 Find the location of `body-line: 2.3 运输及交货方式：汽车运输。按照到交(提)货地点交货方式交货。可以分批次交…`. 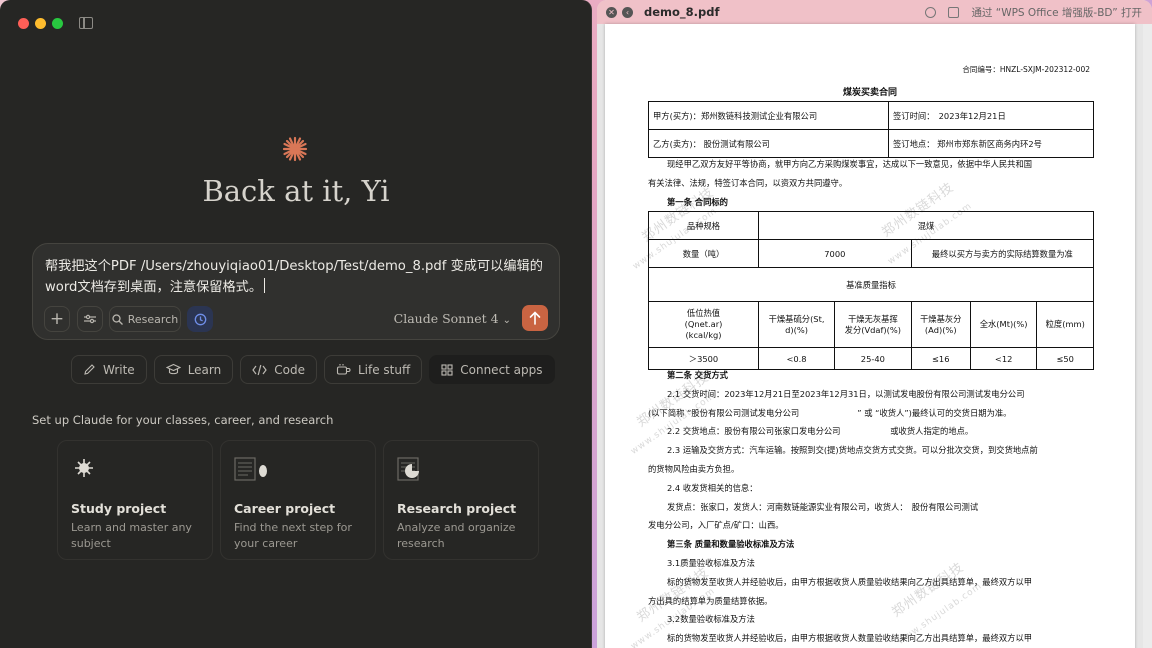

body-line: 2.3 运输及交货方式：汽车运输。按照到交(提)货地点交货方式交货。可以分批次交… is located at coordinates (852, 450).